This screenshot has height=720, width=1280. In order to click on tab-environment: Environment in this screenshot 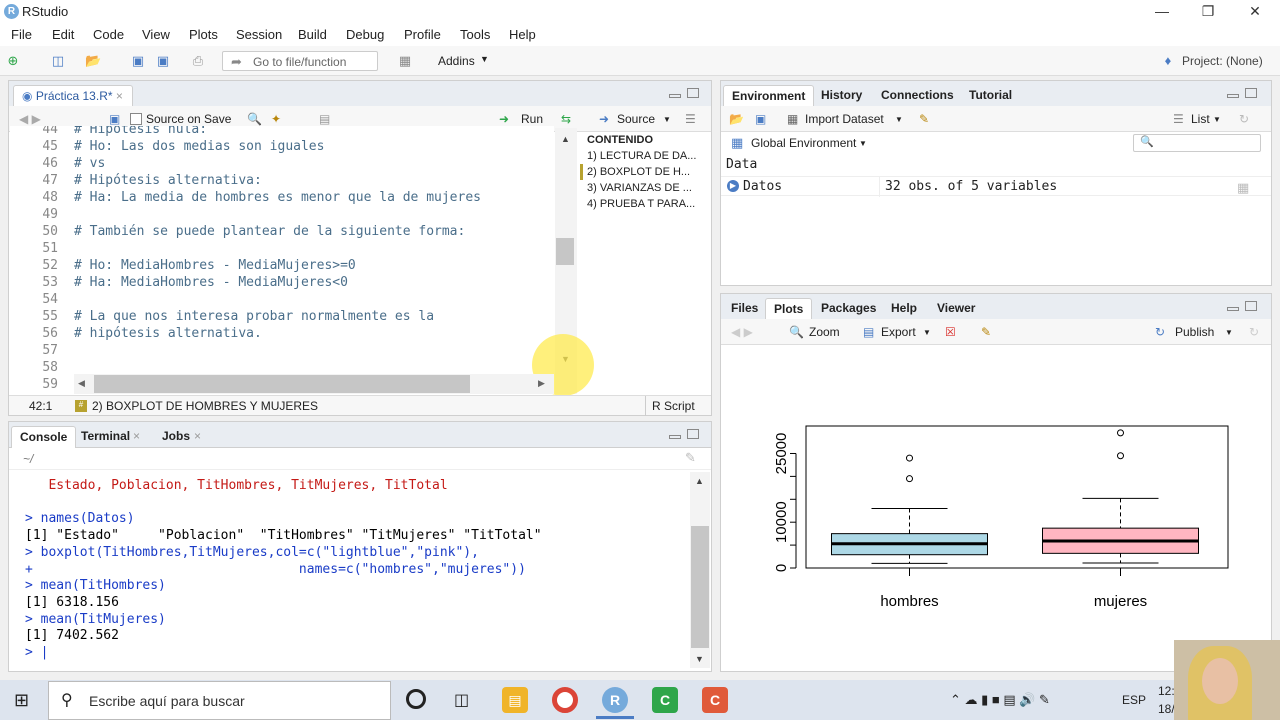, I will do `click(769, 96)`.